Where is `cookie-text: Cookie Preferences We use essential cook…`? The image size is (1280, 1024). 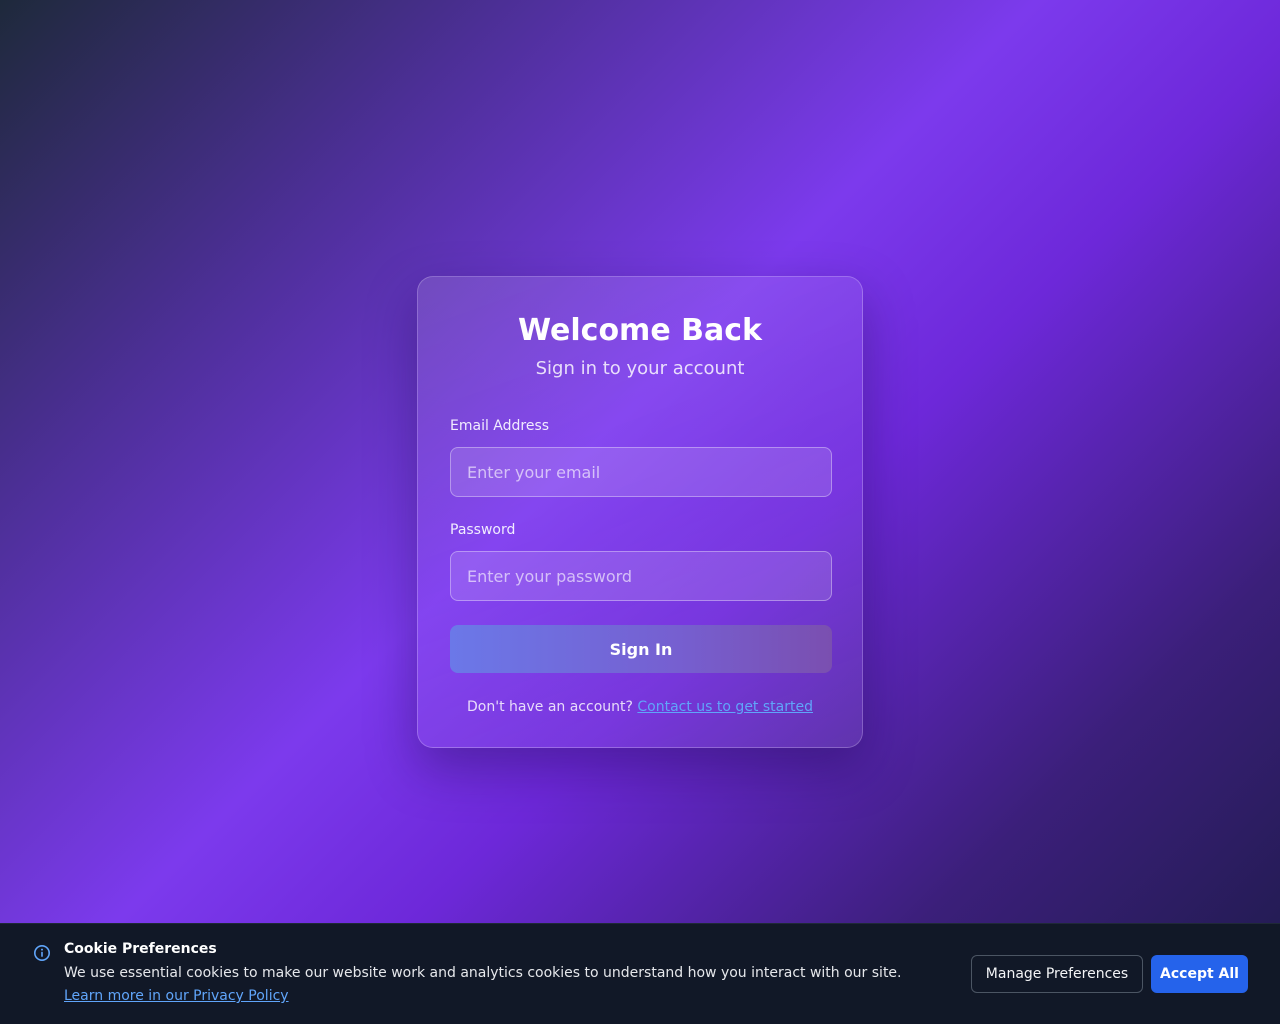
cookie-text: Cookie Preferences We use essential cook… is located at coordinates (504, 973).